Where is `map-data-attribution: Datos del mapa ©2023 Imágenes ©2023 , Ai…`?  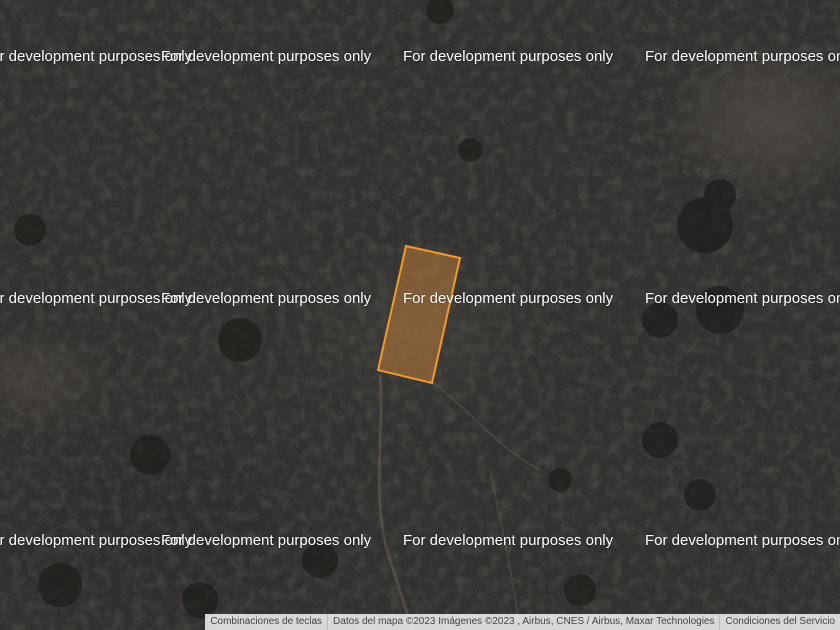 map-data-attribution: Datos del mapa ©2023 Imágenes ©2023 , Ai… is located at coordinates (523, 622).